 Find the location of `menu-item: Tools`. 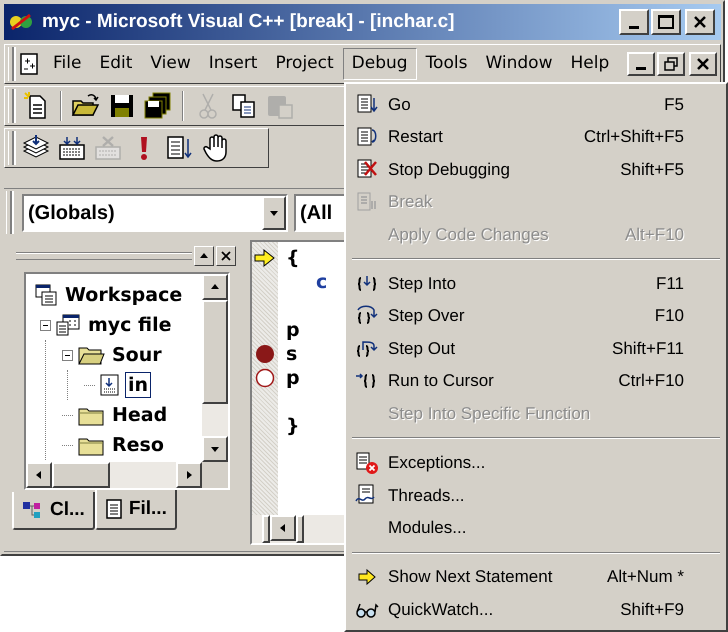

menu-item: Tools is located at coordinates (446, 64).